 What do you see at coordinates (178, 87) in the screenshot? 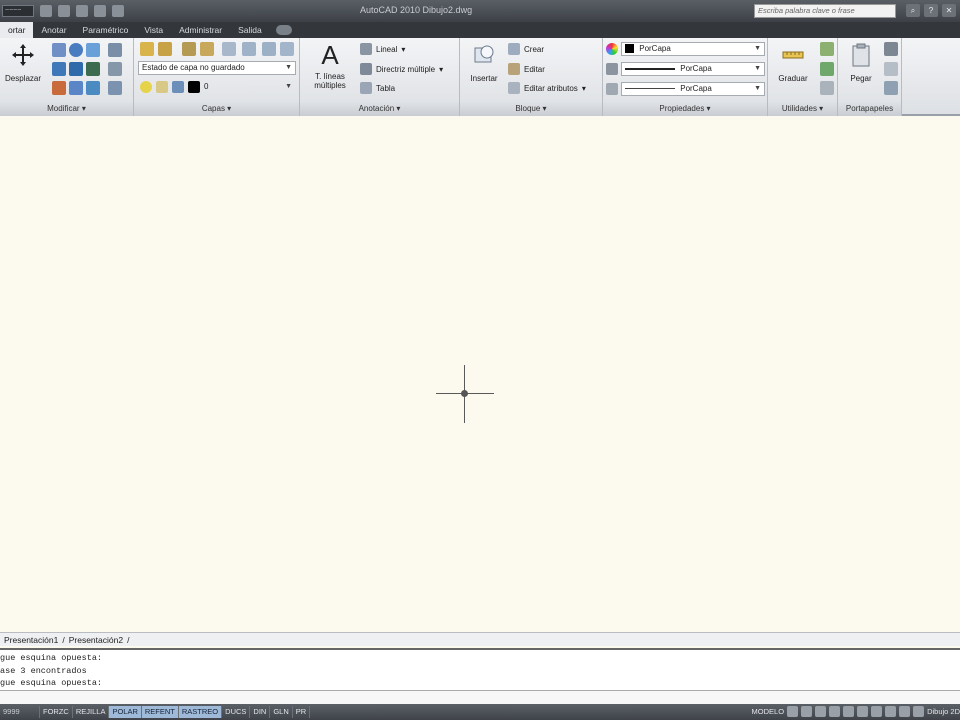
I see `lock-icon` at bounding box center [178, 87].